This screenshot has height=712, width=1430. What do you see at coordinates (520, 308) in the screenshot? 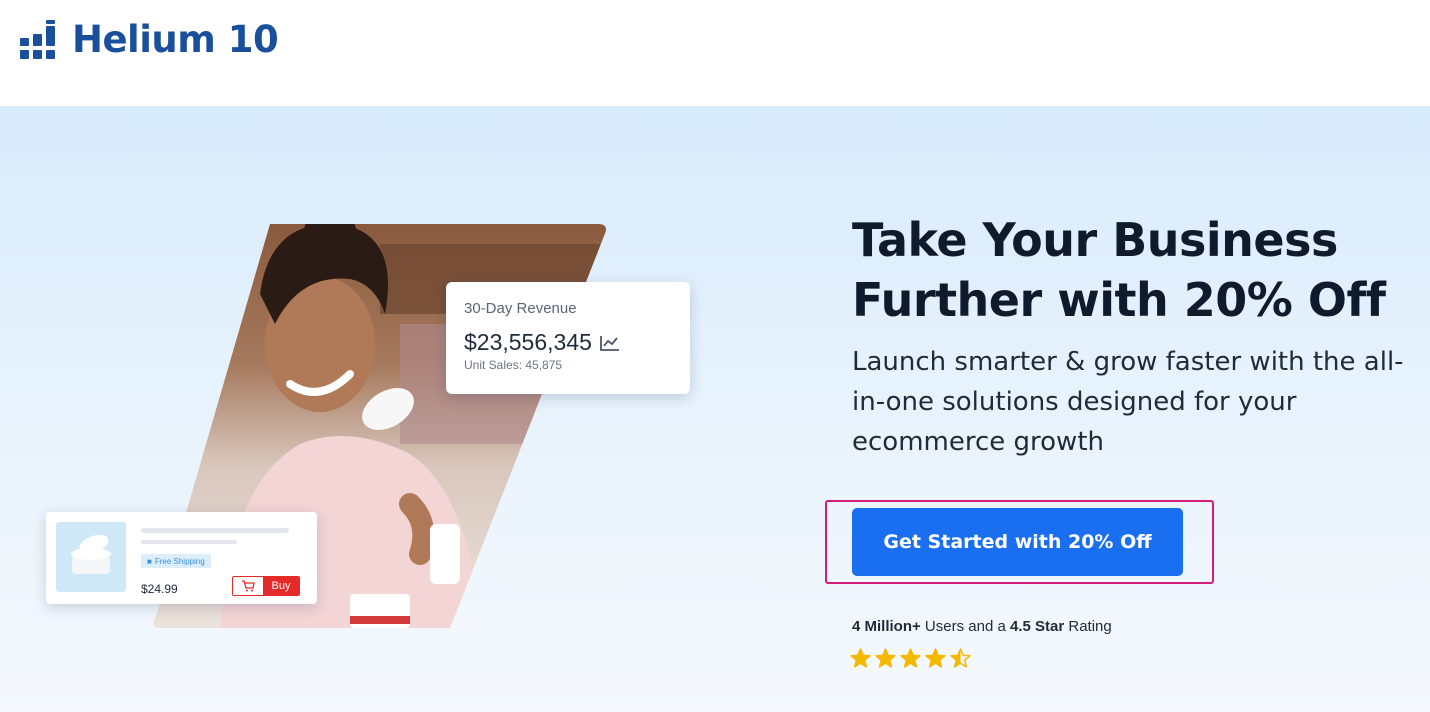
I see `revenue-title: 30-Day Revenue` at bounding box center [520, 308].